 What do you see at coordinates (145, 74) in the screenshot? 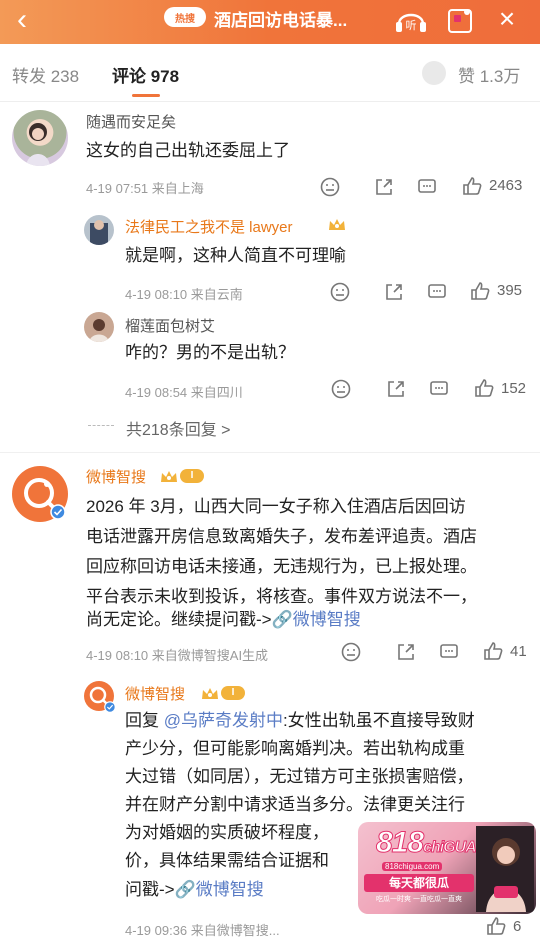
I see `tab-comment: 评论 978` at bounding box center [145, 74].